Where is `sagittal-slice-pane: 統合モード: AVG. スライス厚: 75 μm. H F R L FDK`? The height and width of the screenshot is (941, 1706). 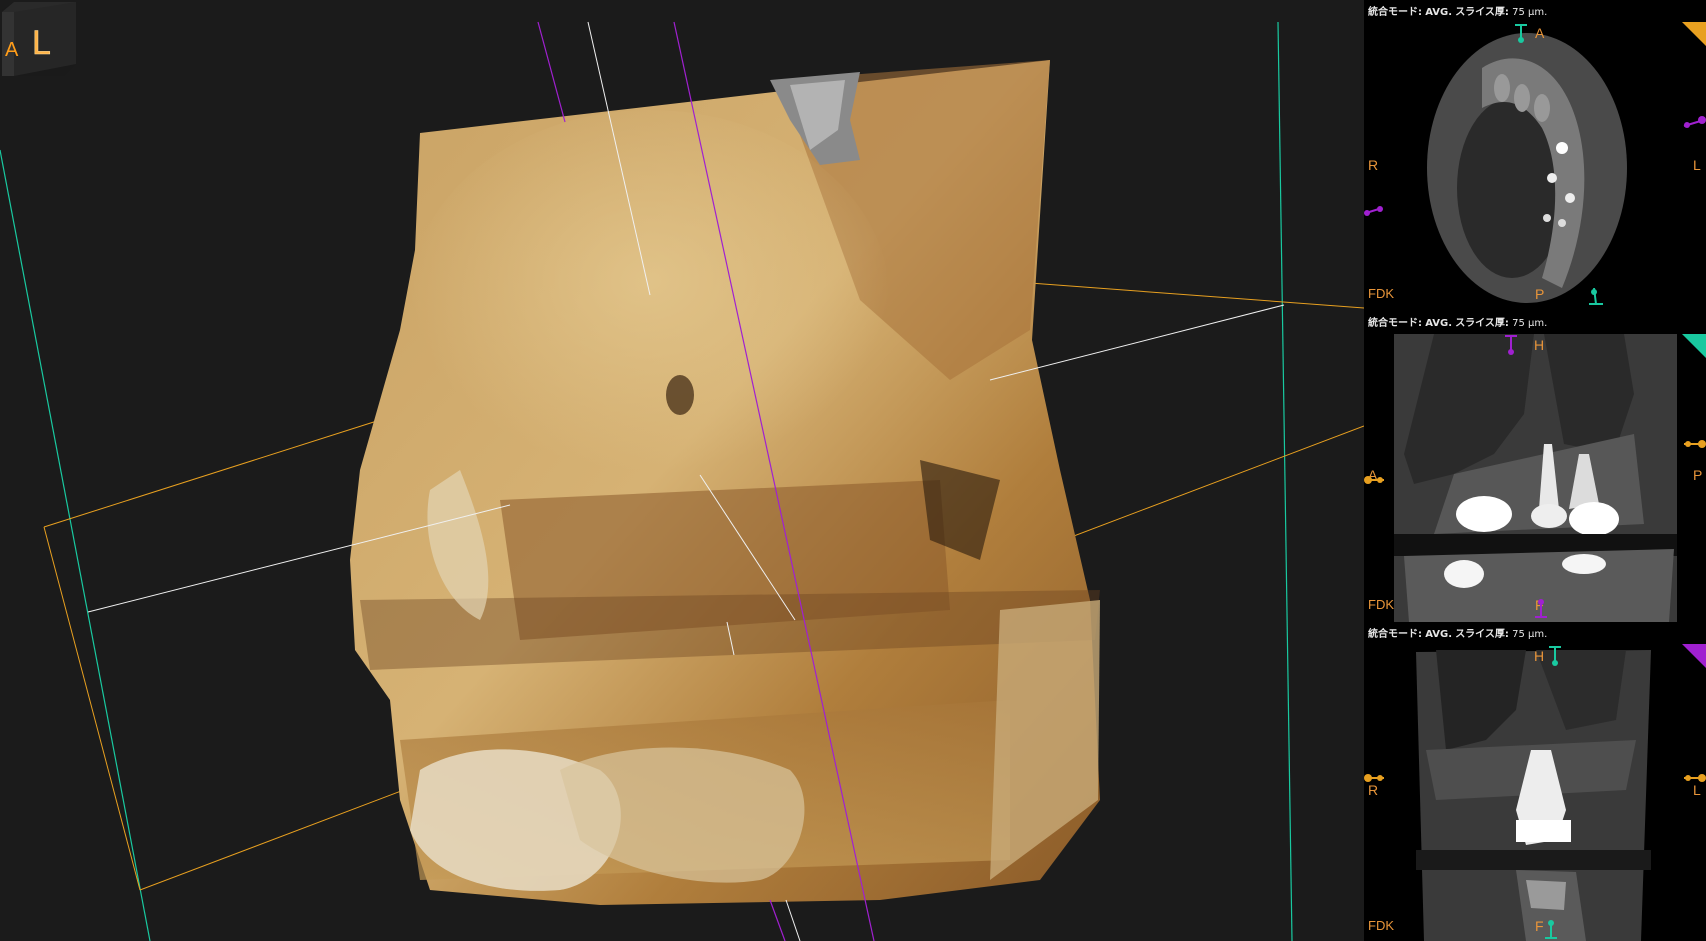
sagittal-slice-pane: 統合モード: AVG. スライス厚: 75 μm. H F R L FDK is located at coordinates (1535, 781).